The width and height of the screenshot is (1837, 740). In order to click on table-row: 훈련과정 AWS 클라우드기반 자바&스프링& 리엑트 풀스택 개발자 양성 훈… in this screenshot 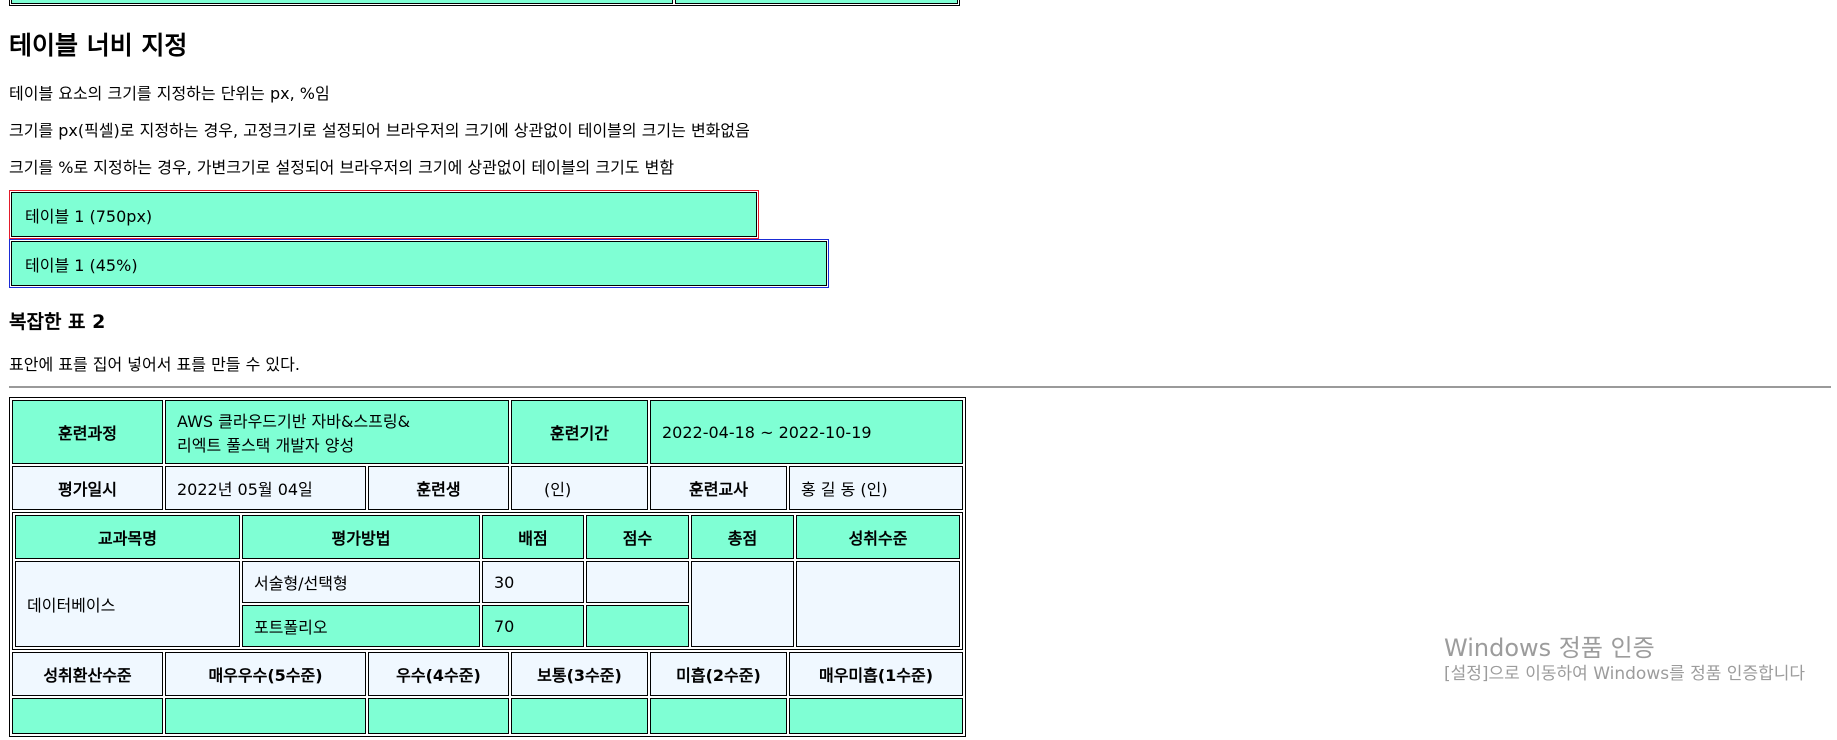, I will do `click(488, 432)`.